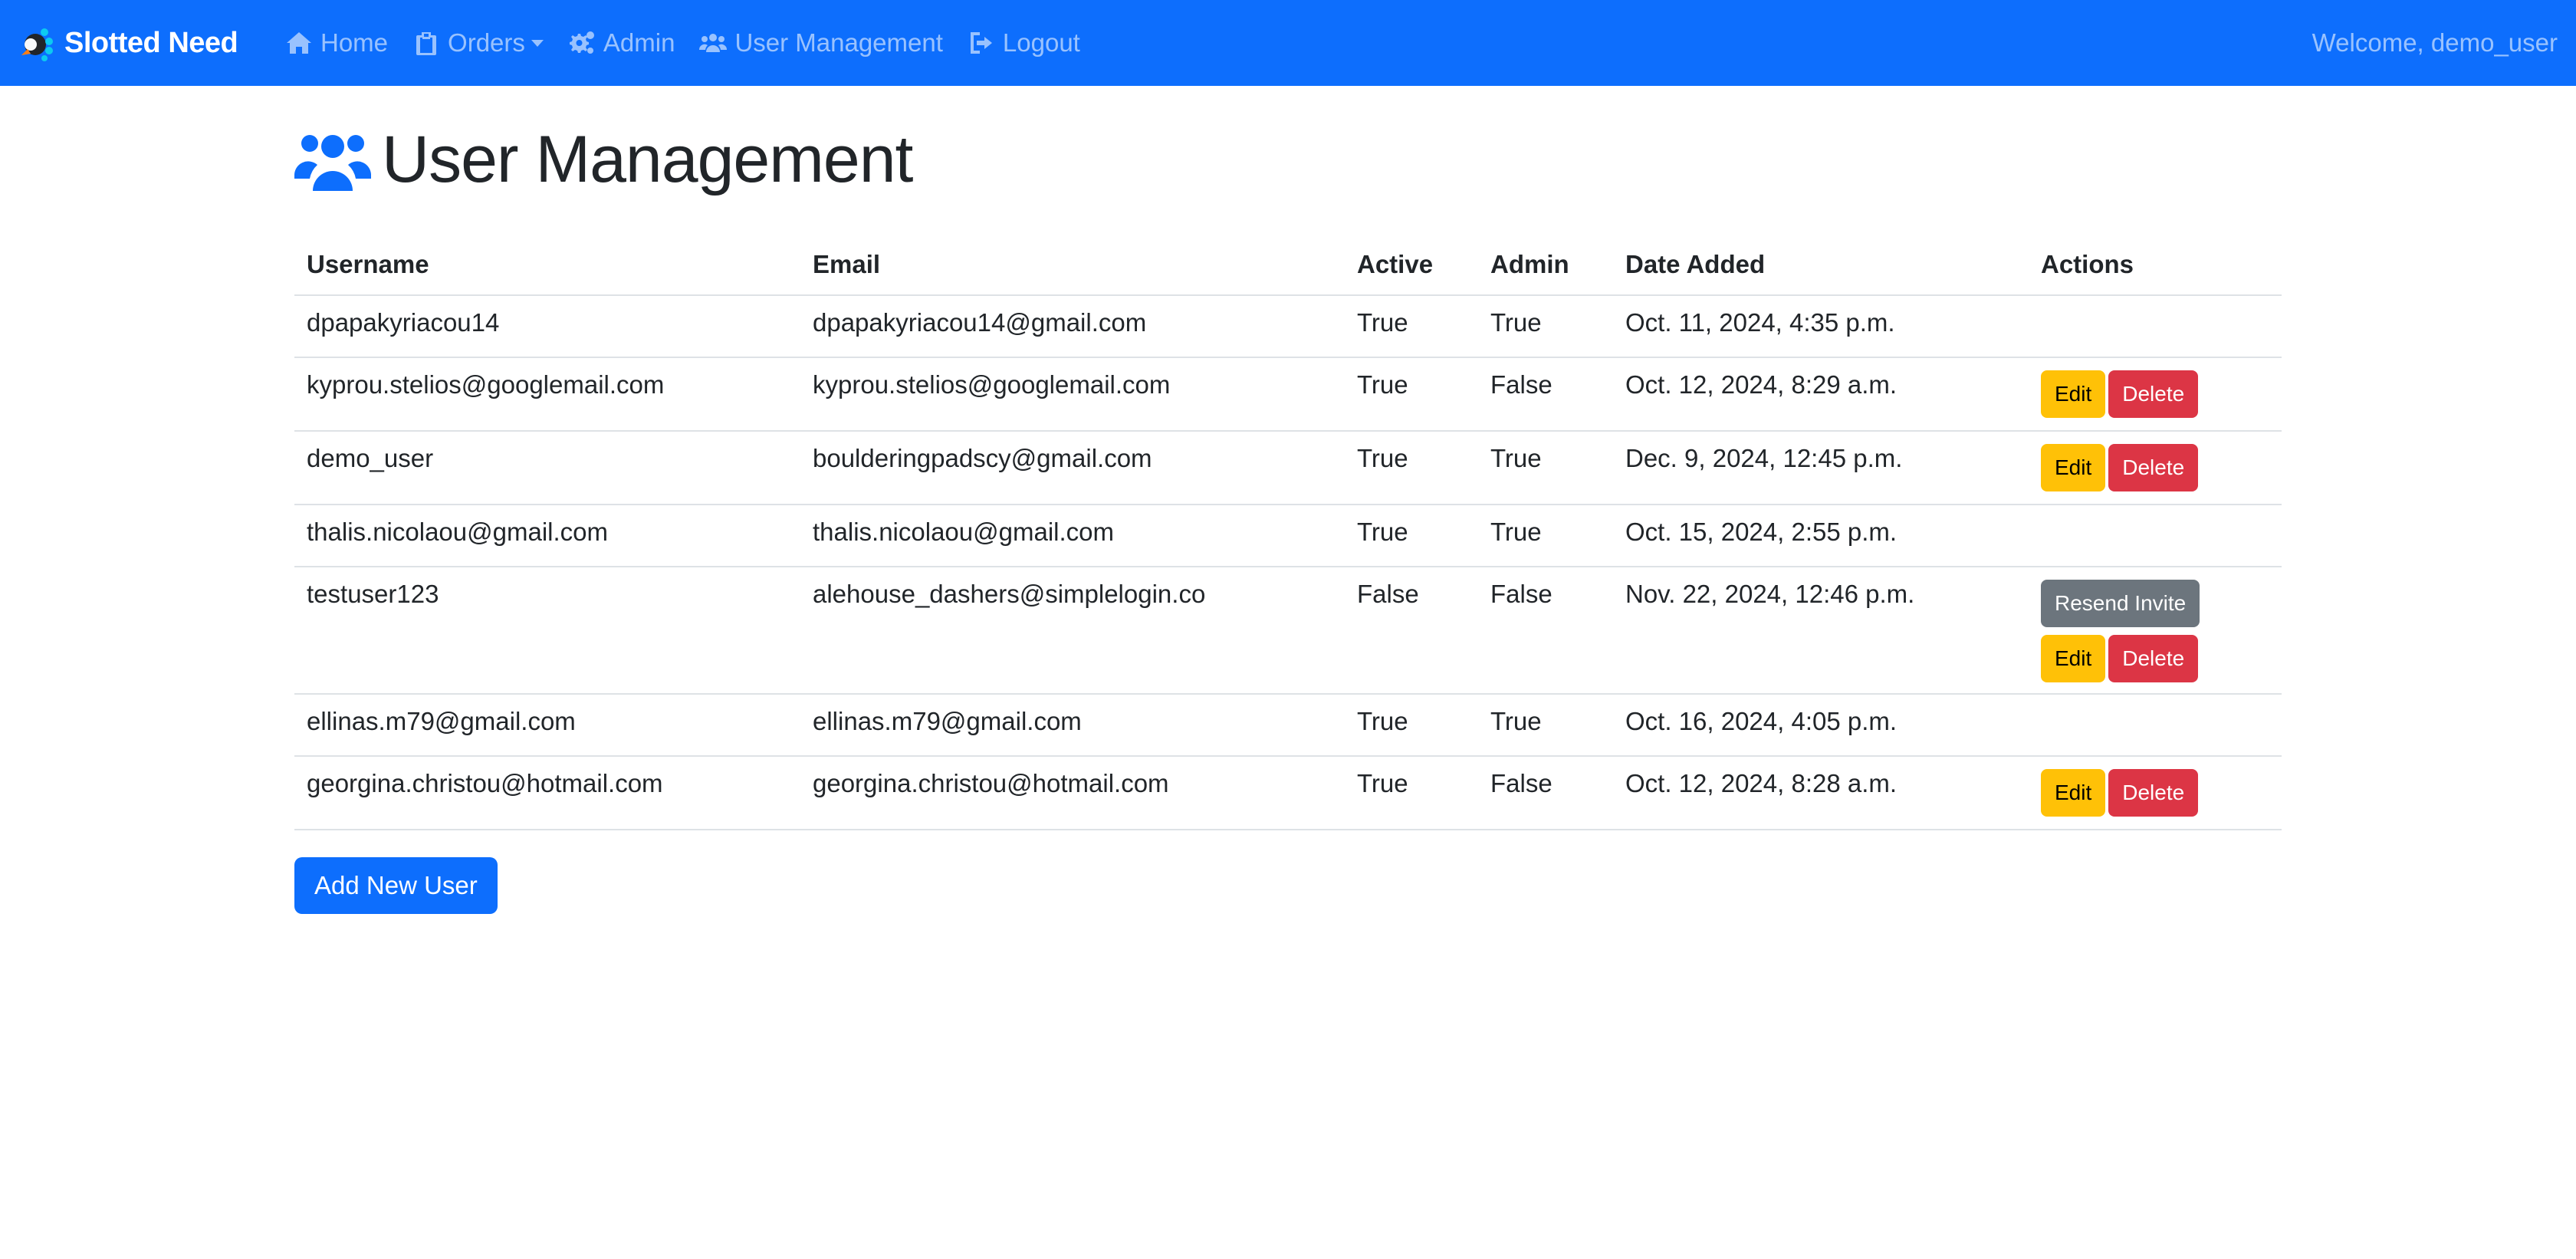 The height and width of the screenshot is (1259, 2576). I want to click on cell-date-added: Dec. 9, 2024, 12:45 p.m., so click(1821, 468).